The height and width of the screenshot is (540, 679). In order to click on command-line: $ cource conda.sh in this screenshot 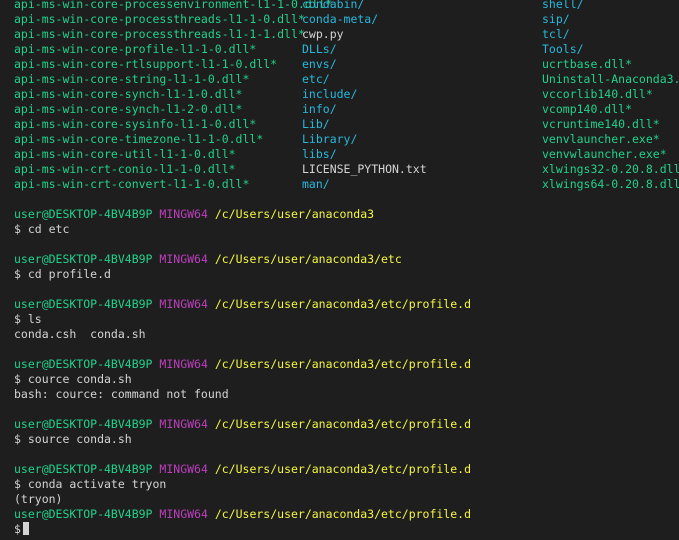, I will do `click(73, 379)`.